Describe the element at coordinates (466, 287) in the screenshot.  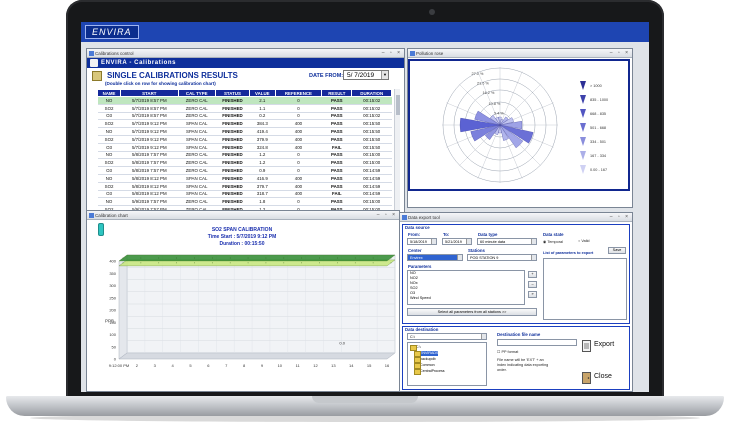
I see `parameters-list: NO NO2 NOx SO2 O3 Wind Speed` at that location.